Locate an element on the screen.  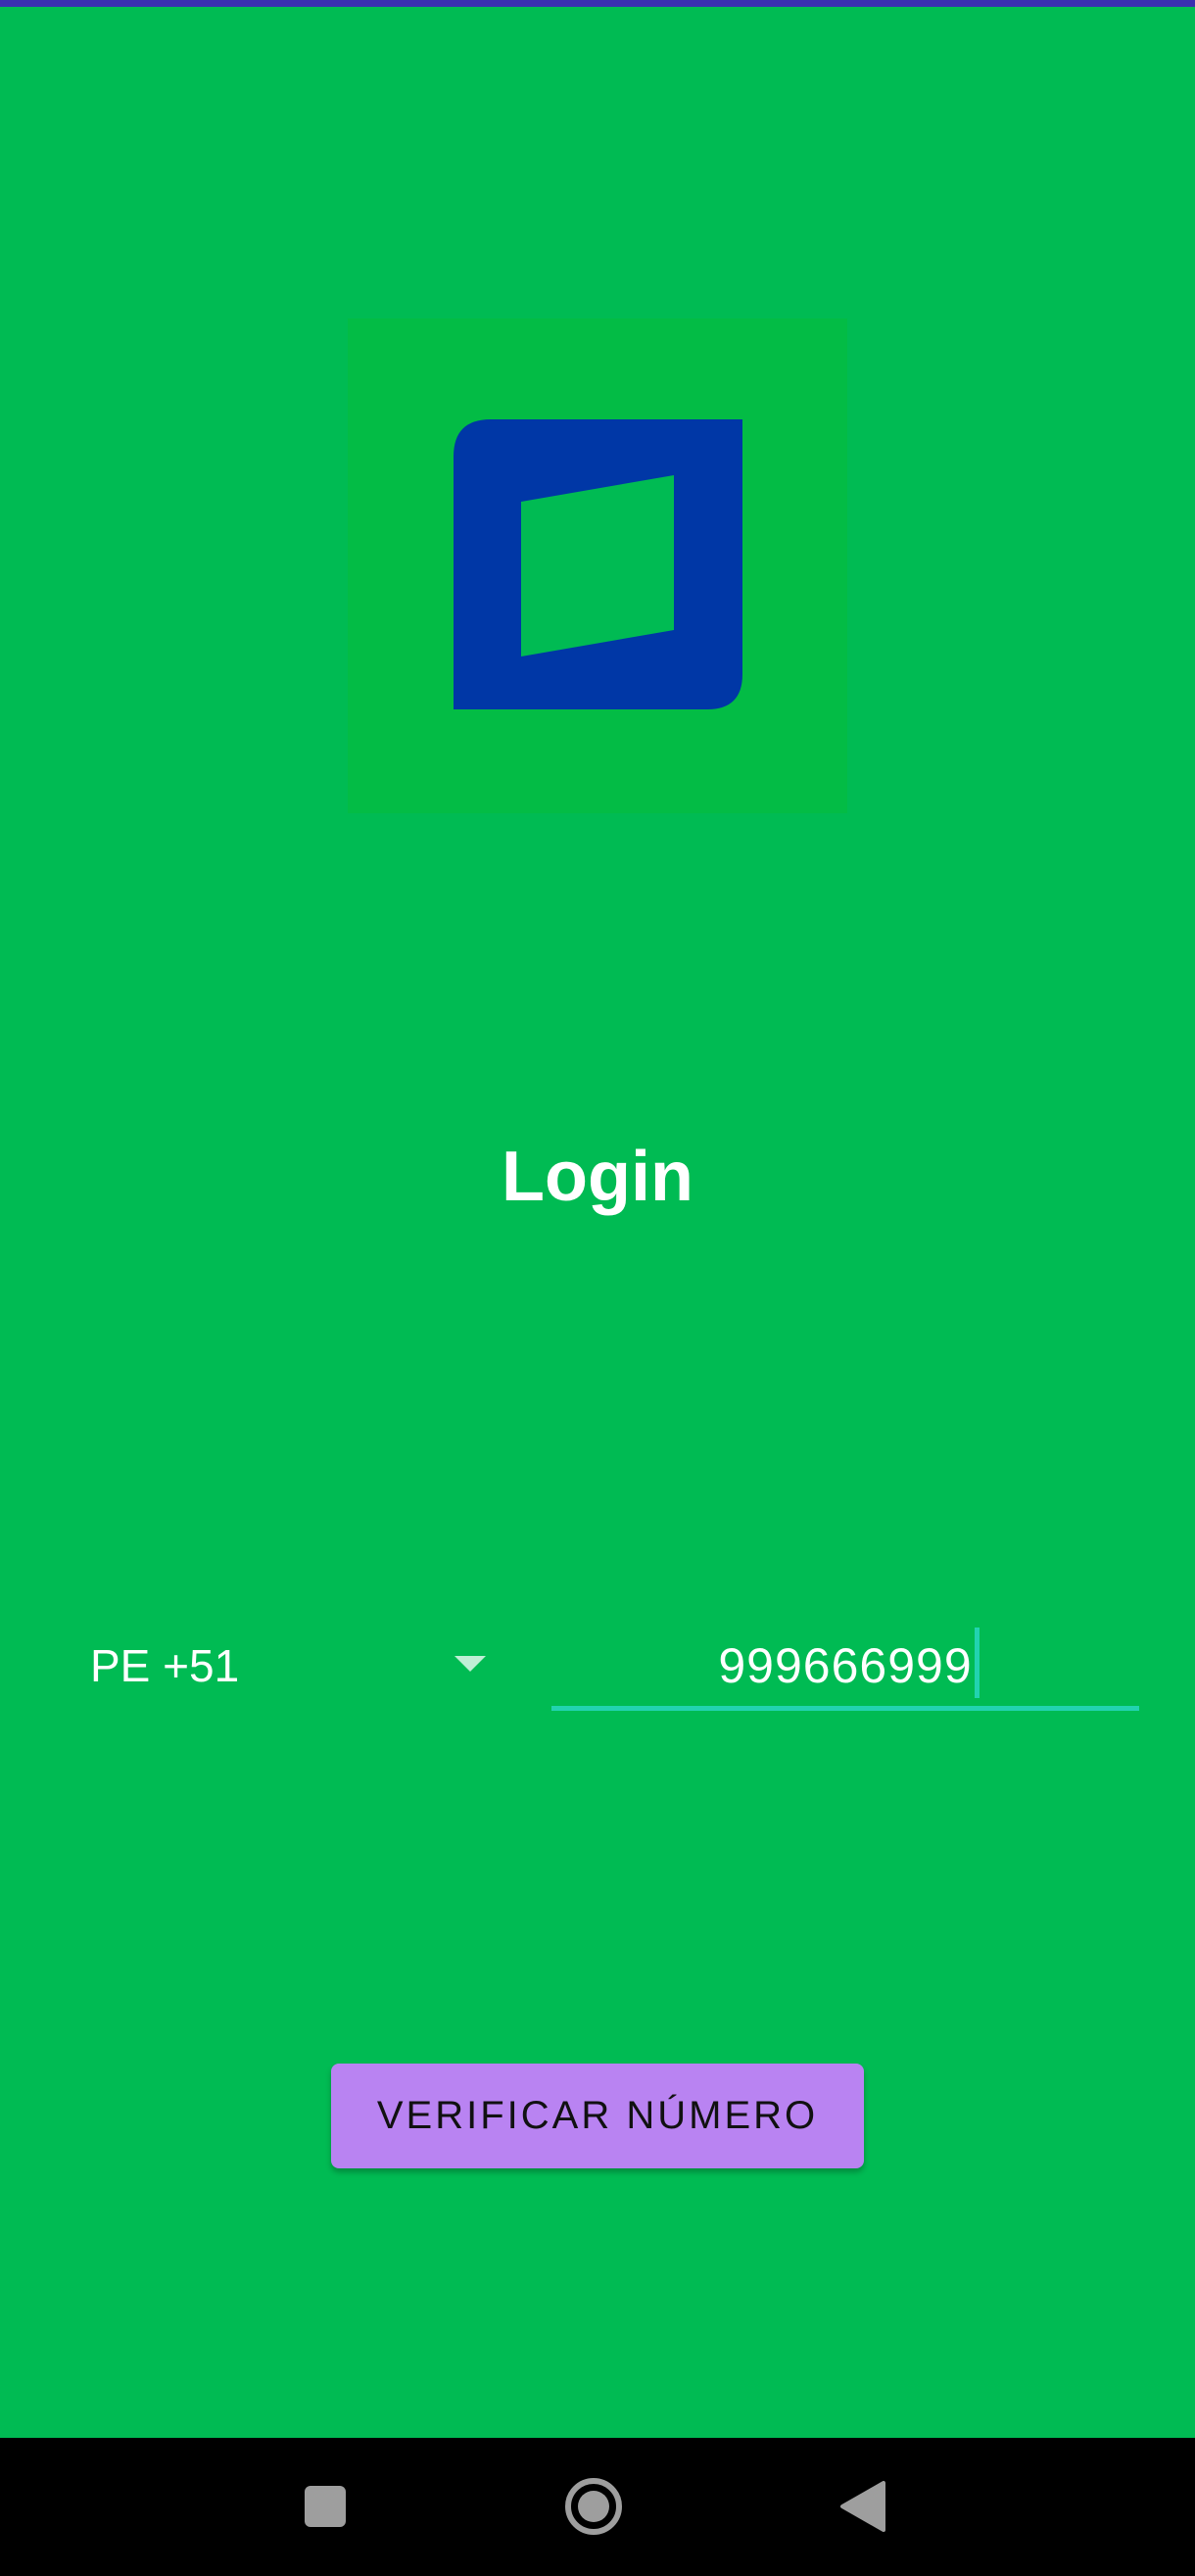
system-navigation-bar is located at coordinates (597, 2507).